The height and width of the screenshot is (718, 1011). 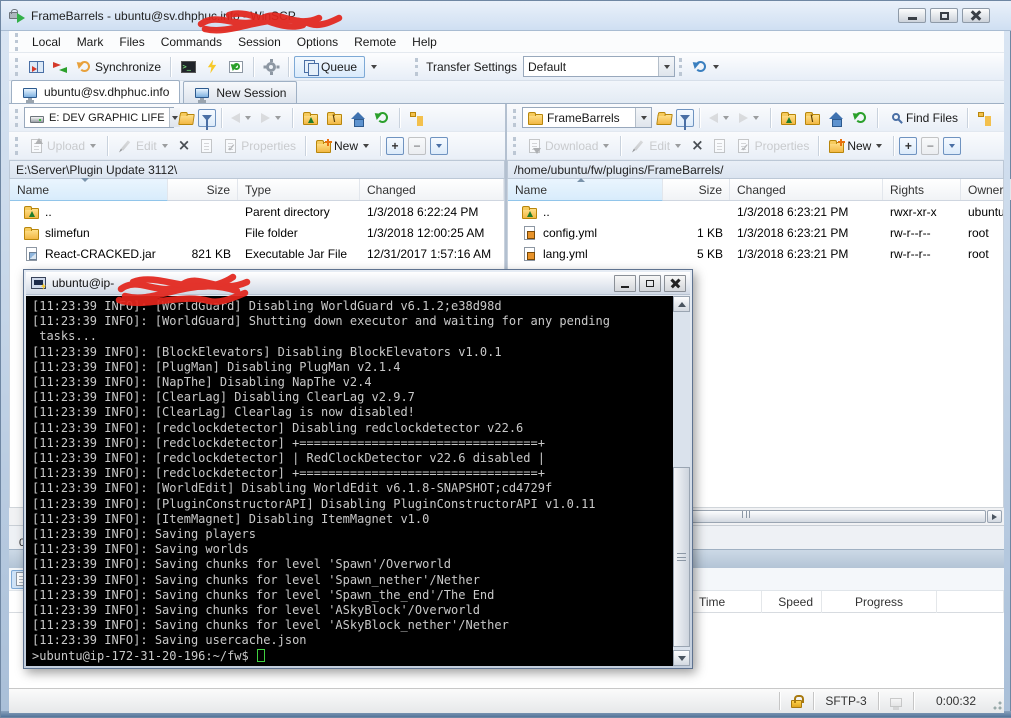 I want to click on terminal-minimize-button, so click(x=625, y=283).